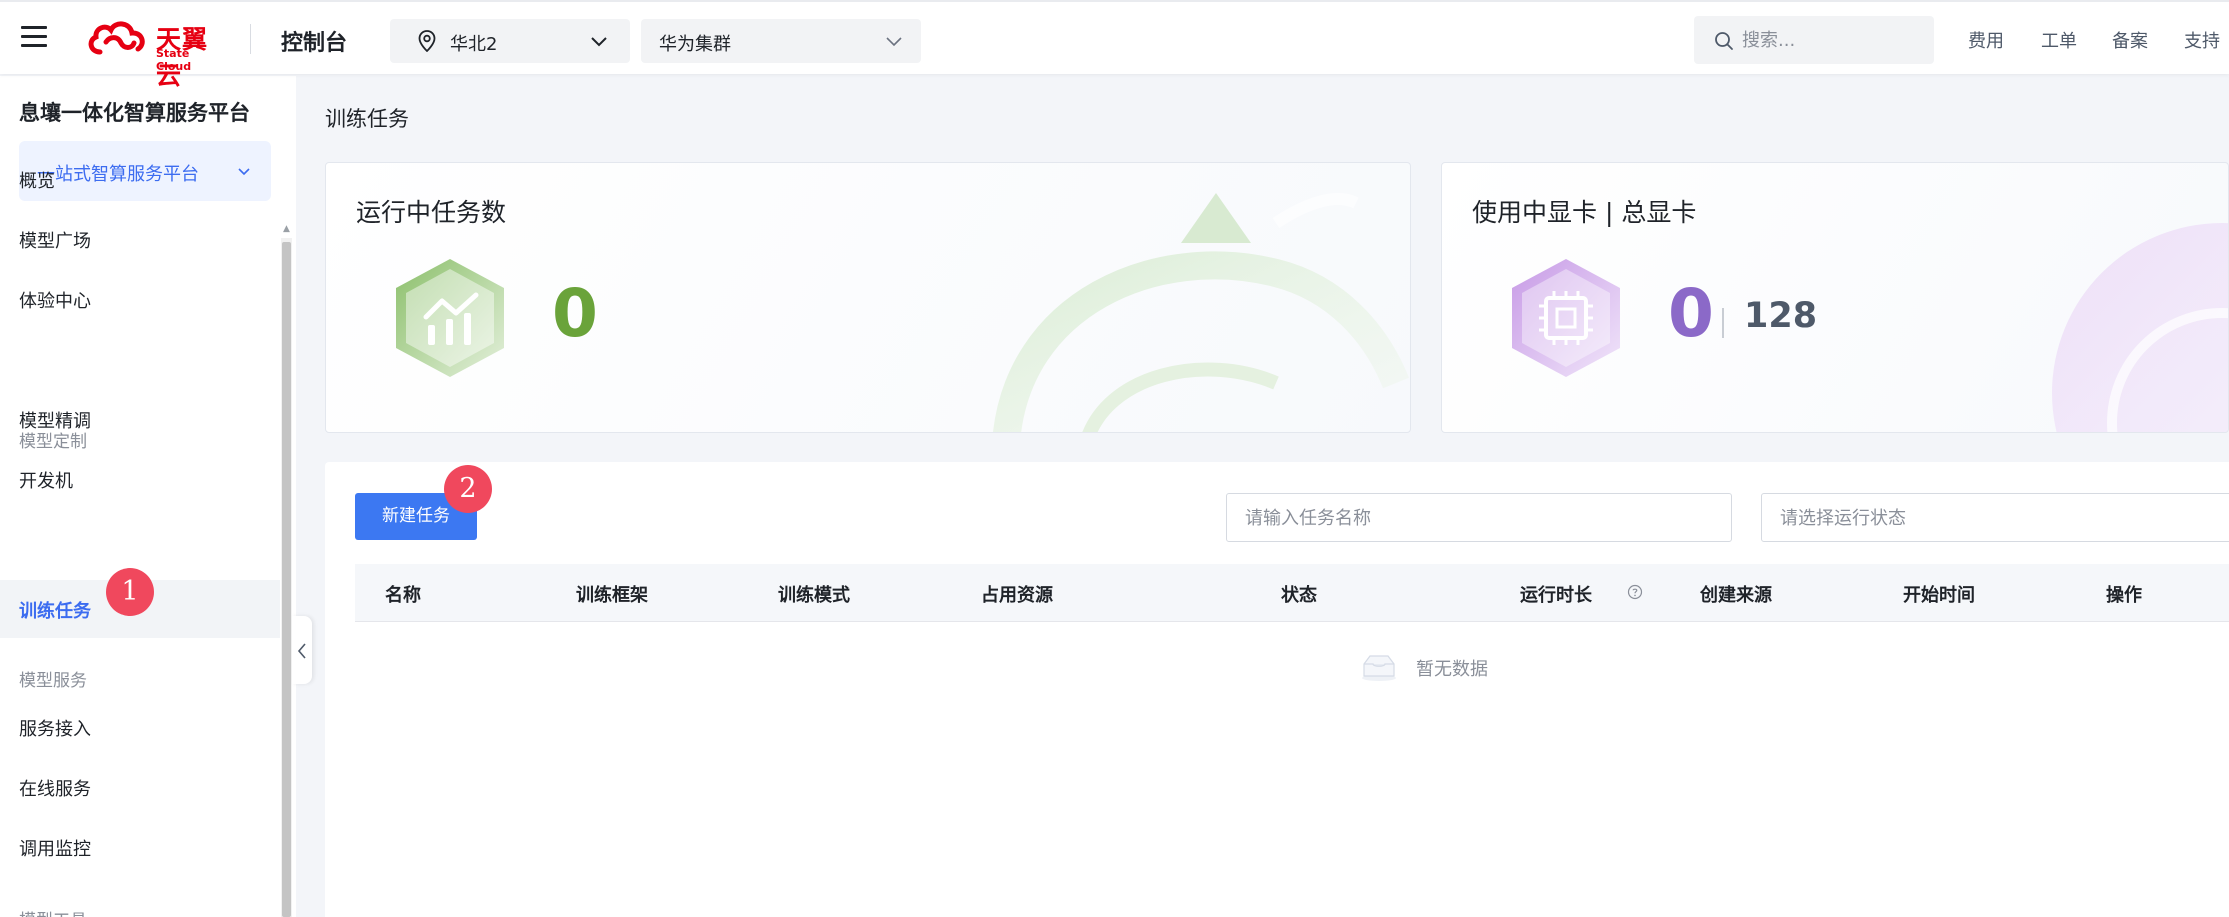 The height and width of the screenshot is (917, 2229). Describe the element at coordinates (55, 421) in the screenshot. I see `sidebar-item-label: 模型精调` at that location.